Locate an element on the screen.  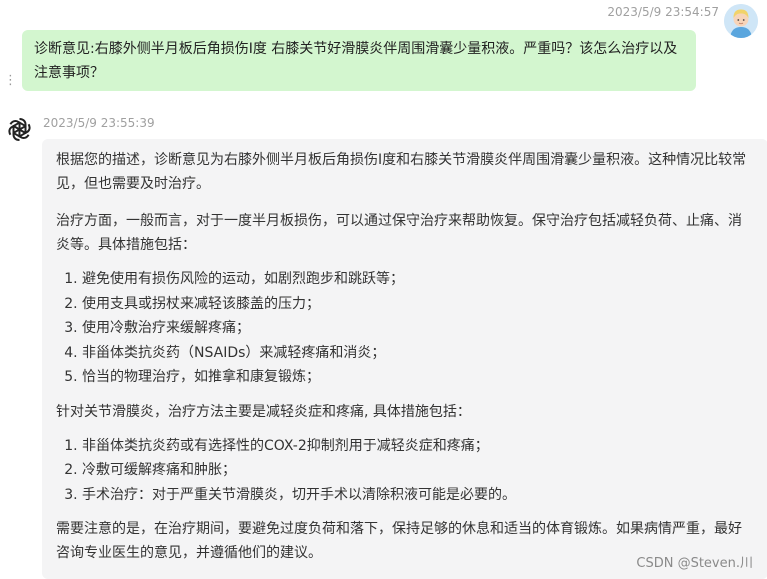
list-item: 恰当的物理治疗，如推拿和康复锻炼； is located at coordinates (418, 377).